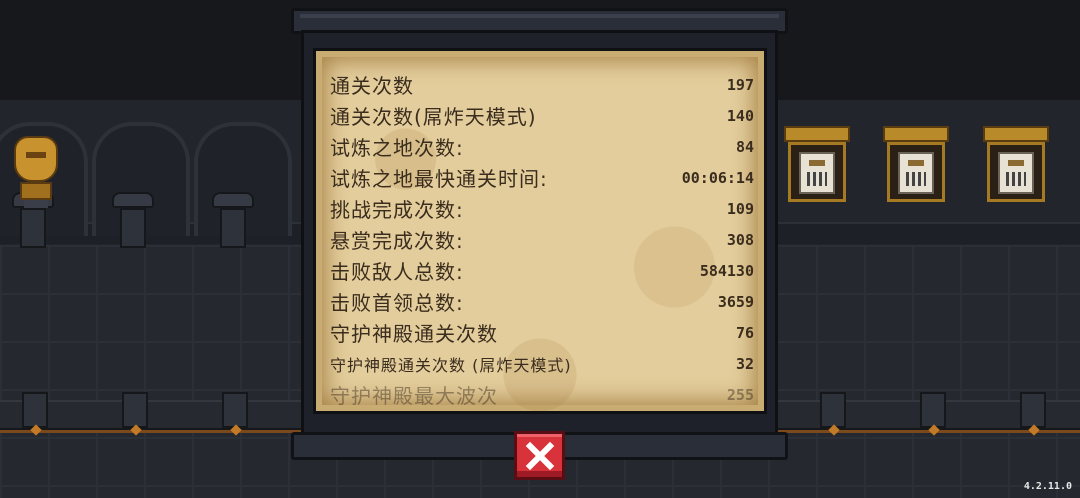 Image resolution: width=1080 pixels, height=498 pixels. Describe the element at coordinates (717, 177) in the screenshot. I see `stat-value: 00:06:14` at that location.